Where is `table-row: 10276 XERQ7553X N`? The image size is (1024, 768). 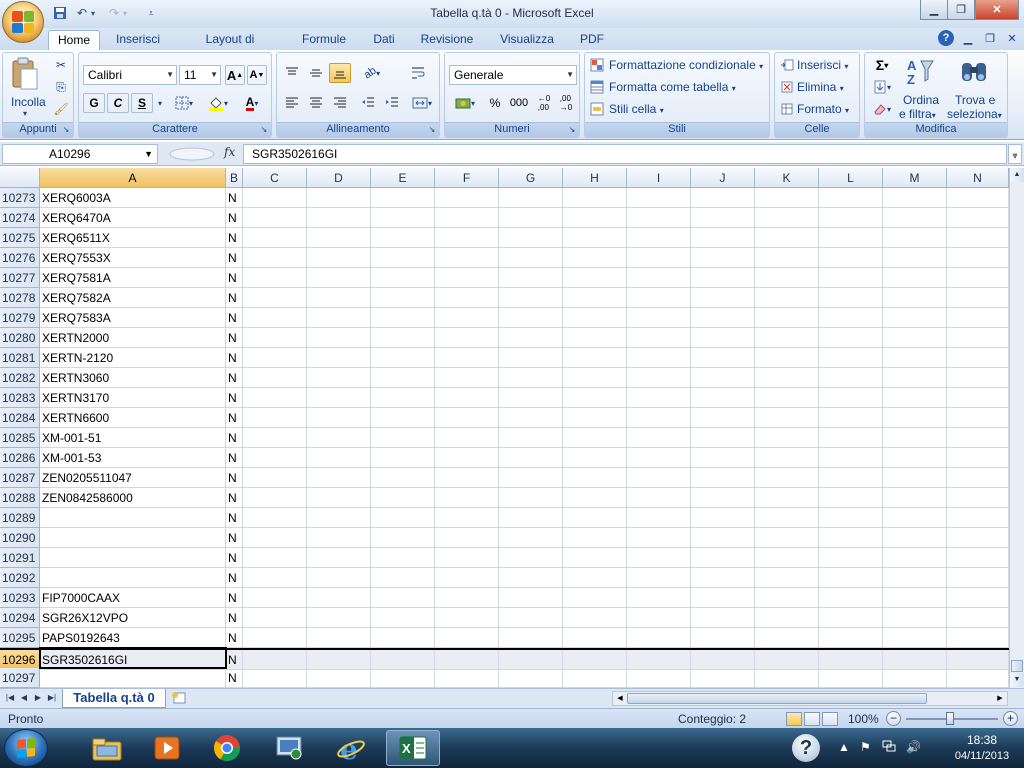 table-row: 10276 XERQ7553X N is located at coordinates (504, 258).